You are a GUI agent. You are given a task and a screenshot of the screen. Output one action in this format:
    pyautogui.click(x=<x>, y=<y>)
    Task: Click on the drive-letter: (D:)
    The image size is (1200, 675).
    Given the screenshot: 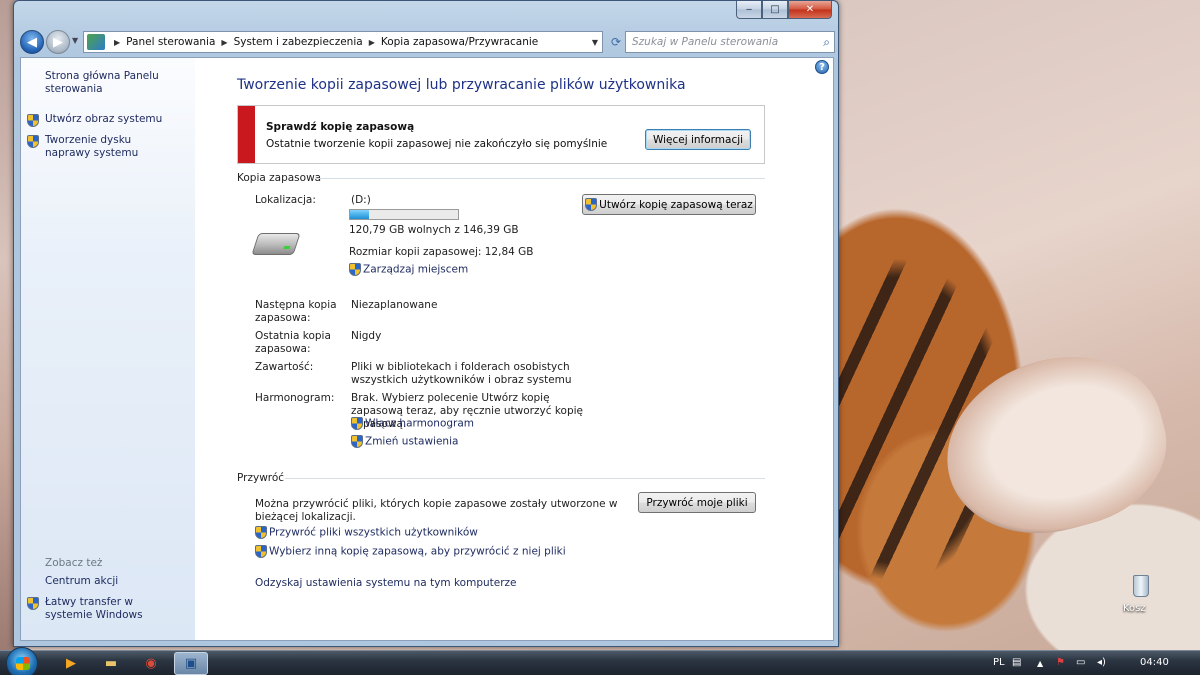 What is the action you would take?
    pyautogui.click(x=361, y=200)
    